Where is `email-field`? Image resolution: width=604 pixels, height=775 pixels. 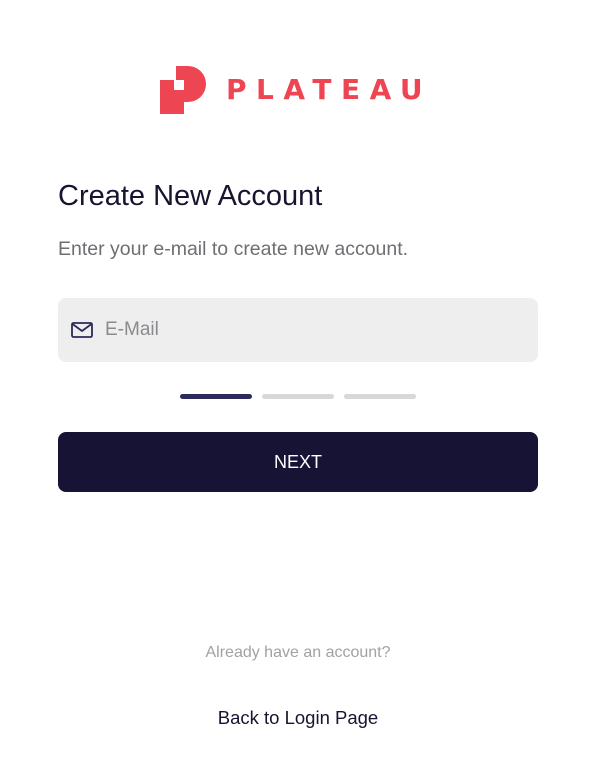
email-field is located at coordinates (298, 330).